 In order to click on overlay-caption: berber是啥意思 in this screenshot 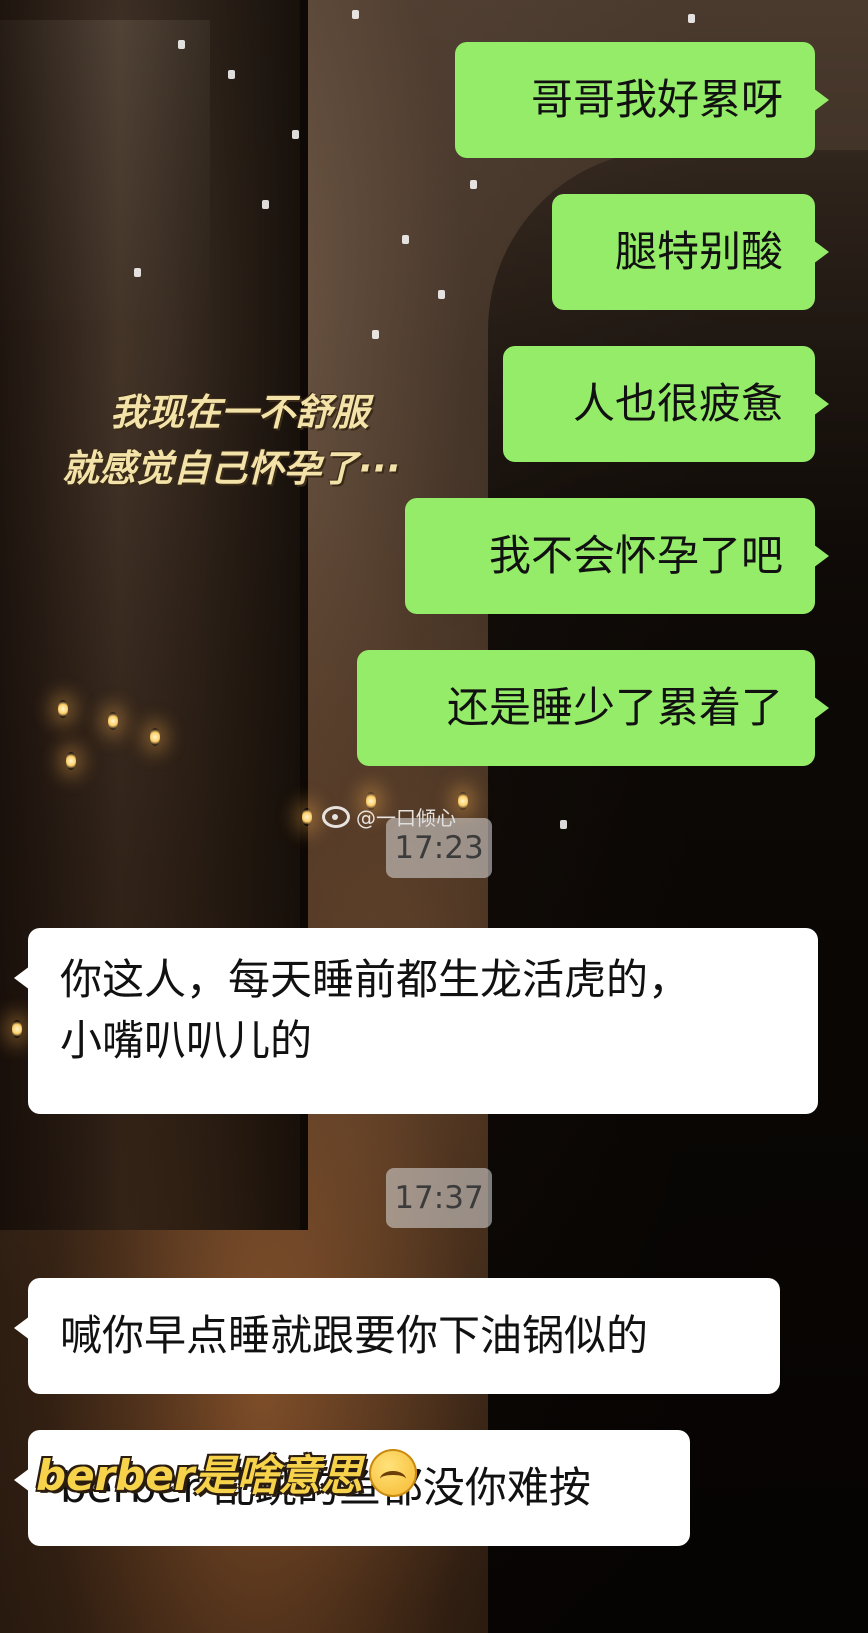, I will do `click(226, 1472)`.